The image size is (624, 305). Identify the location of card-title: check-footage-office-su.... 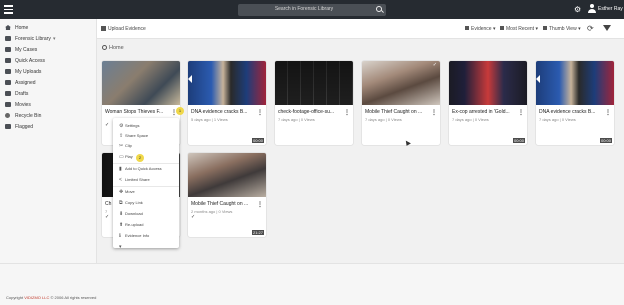
(311, 112).